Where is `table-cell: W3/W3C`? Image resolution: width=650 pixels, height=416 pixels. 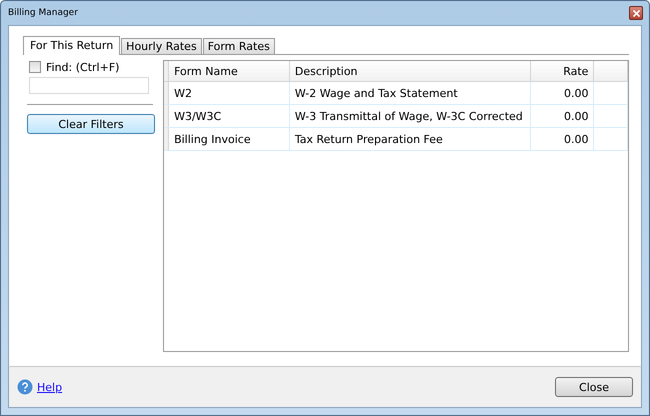 table-cell: W3/W3C is located at coordinates (198, 116).